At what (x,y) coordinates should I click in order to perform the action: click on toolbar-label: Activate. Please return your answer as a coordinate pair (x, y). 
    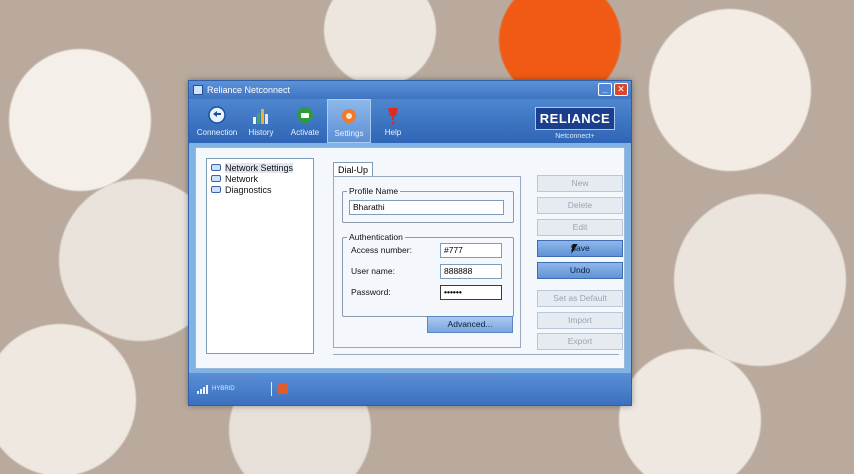
    Looking at the image, I should click on (305, 132).